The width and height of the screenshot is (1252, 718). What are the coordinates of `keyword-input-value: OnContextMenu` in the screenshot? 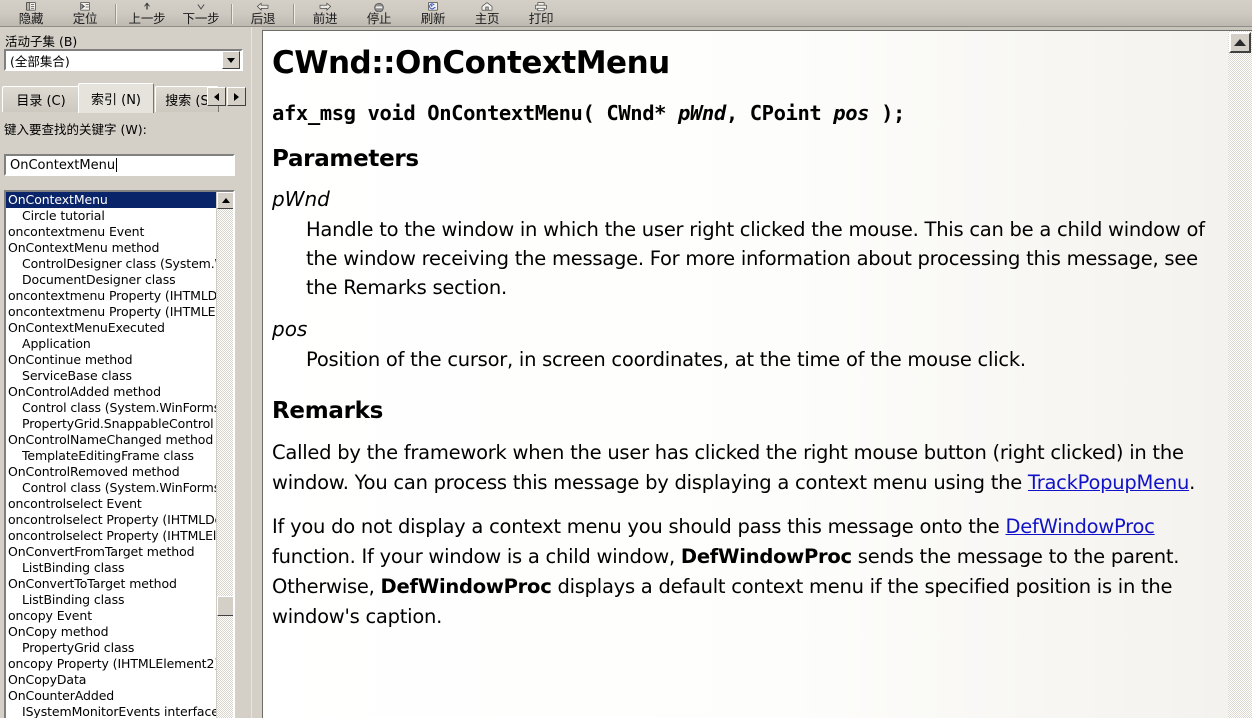 It's located at (63, 165).